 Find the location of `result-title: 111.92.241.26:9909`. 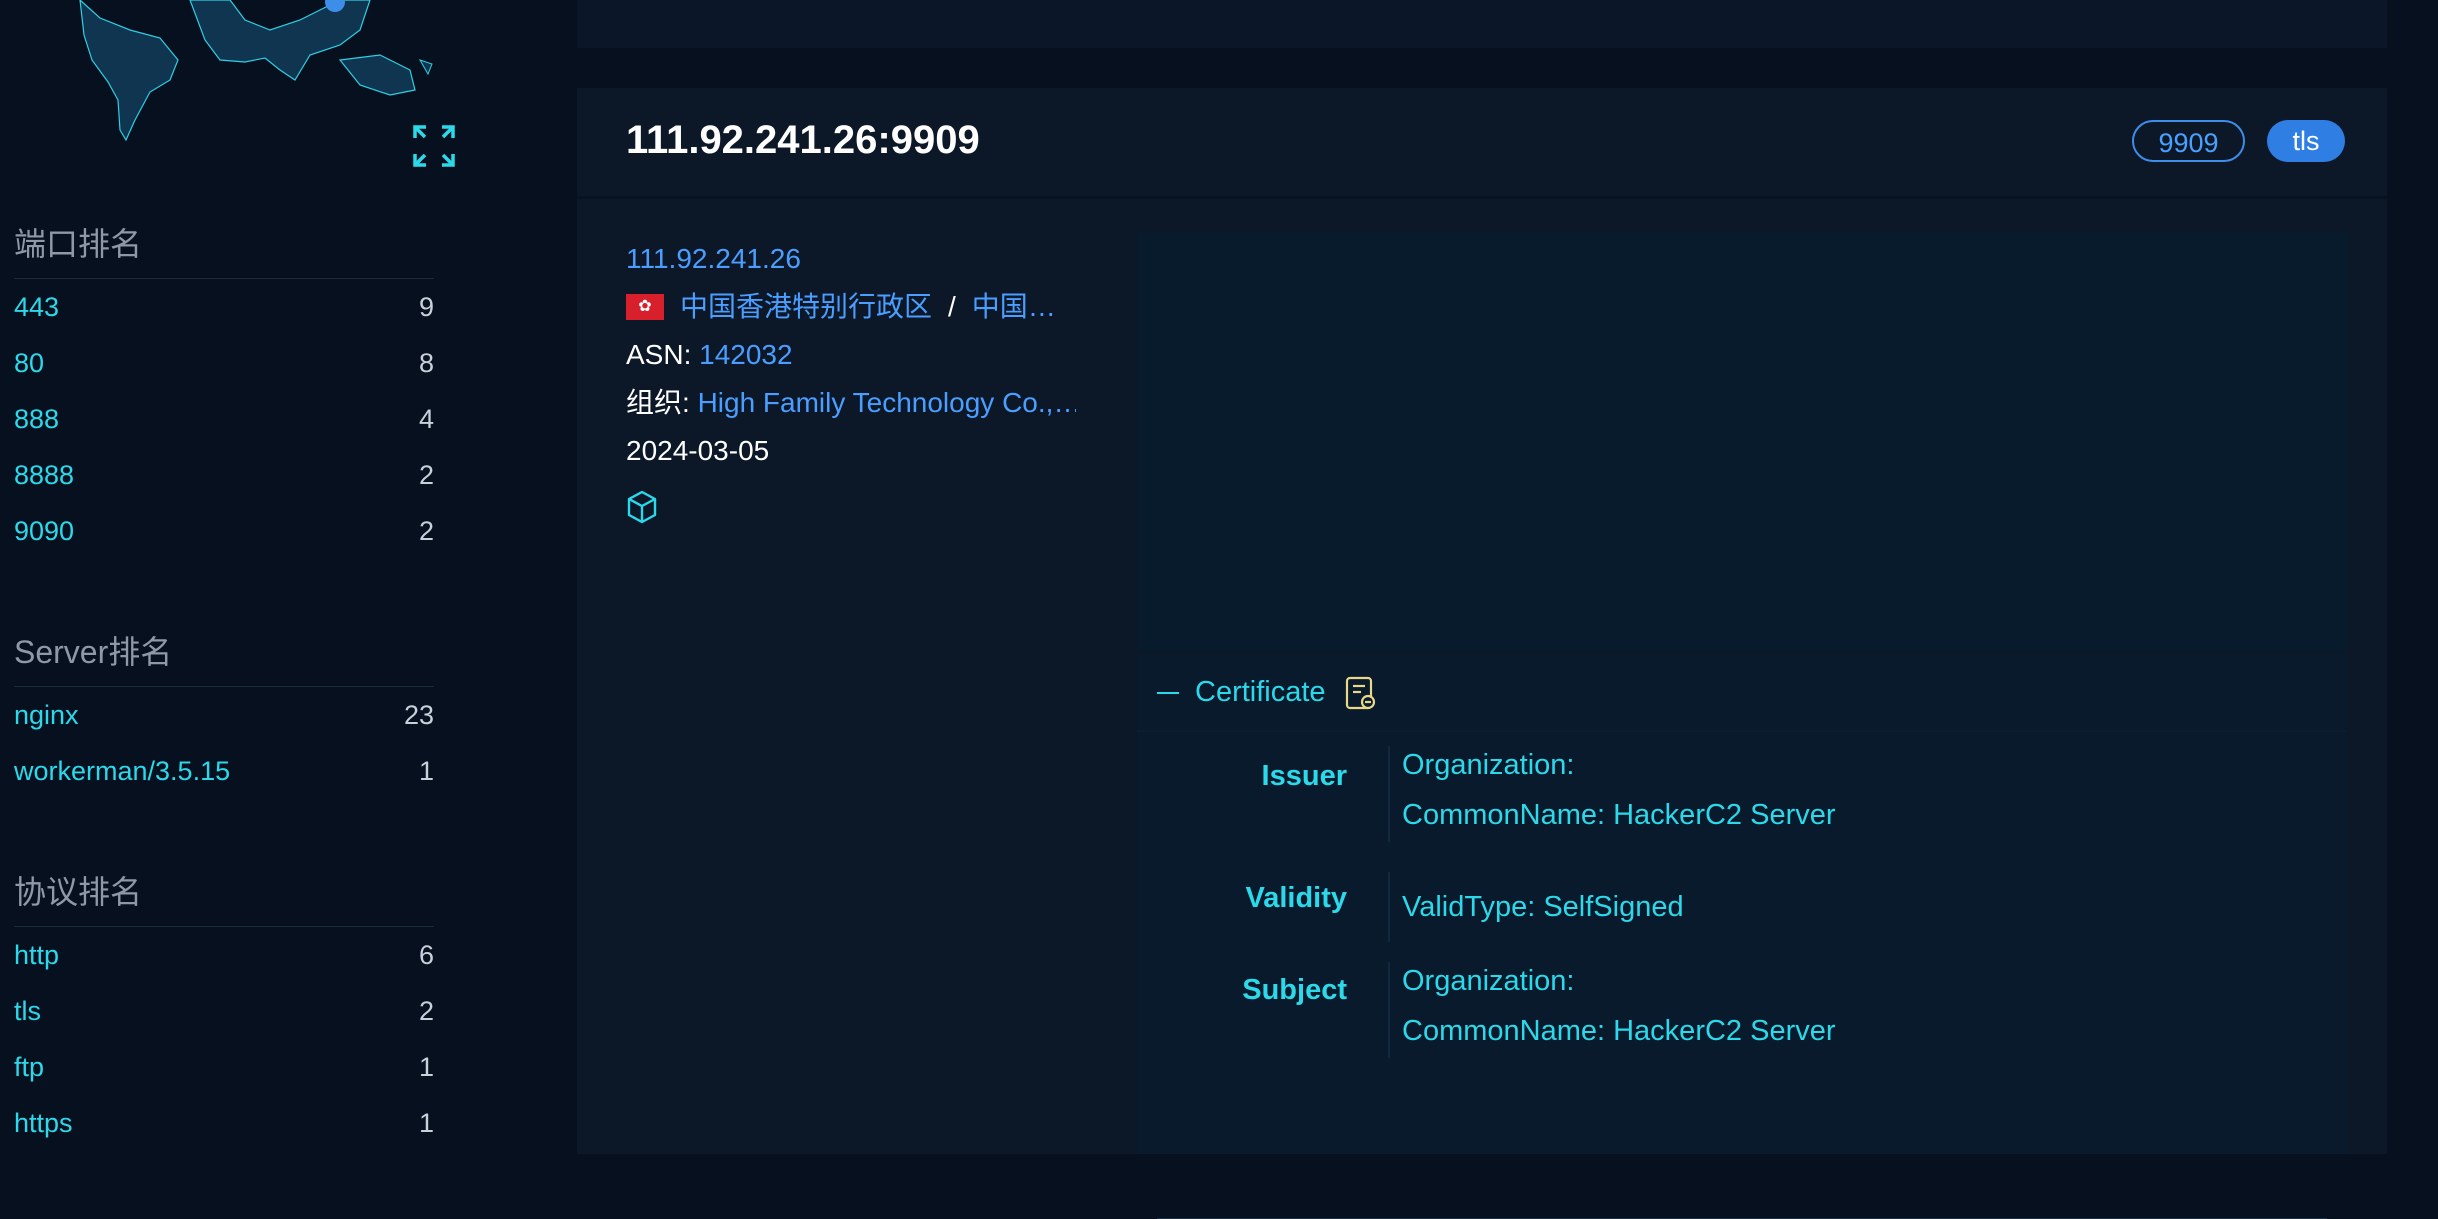

result-title: 111.92.241.26:9909 is located at coordinates (803, 140).